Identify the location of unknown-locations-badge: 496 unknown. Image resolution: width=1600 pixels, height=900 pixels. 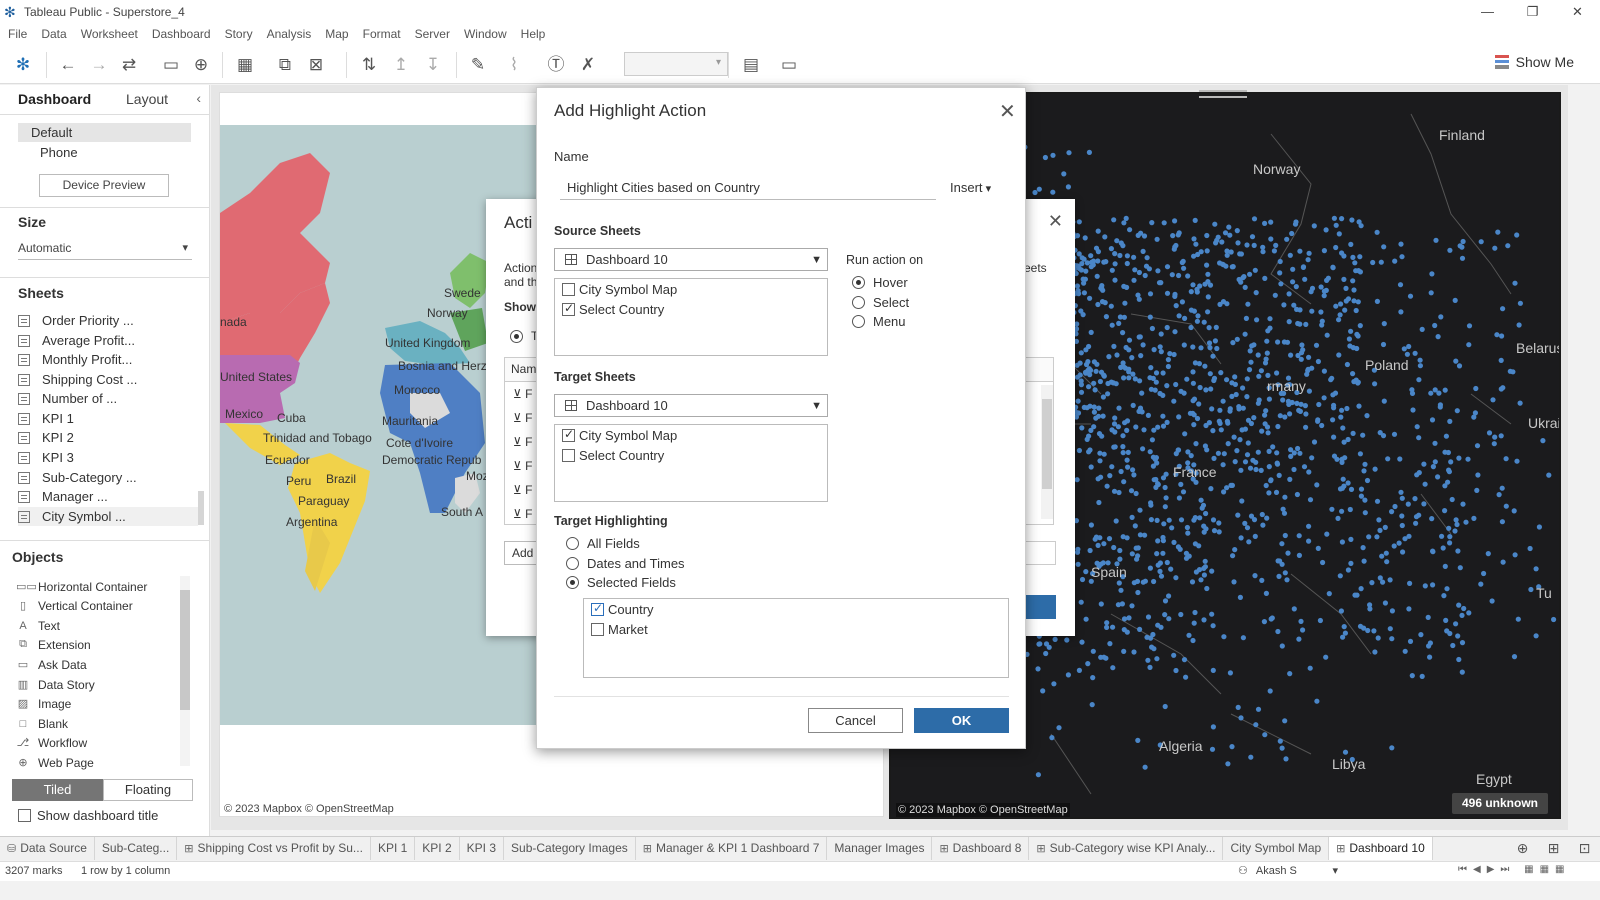
(1500, 803).